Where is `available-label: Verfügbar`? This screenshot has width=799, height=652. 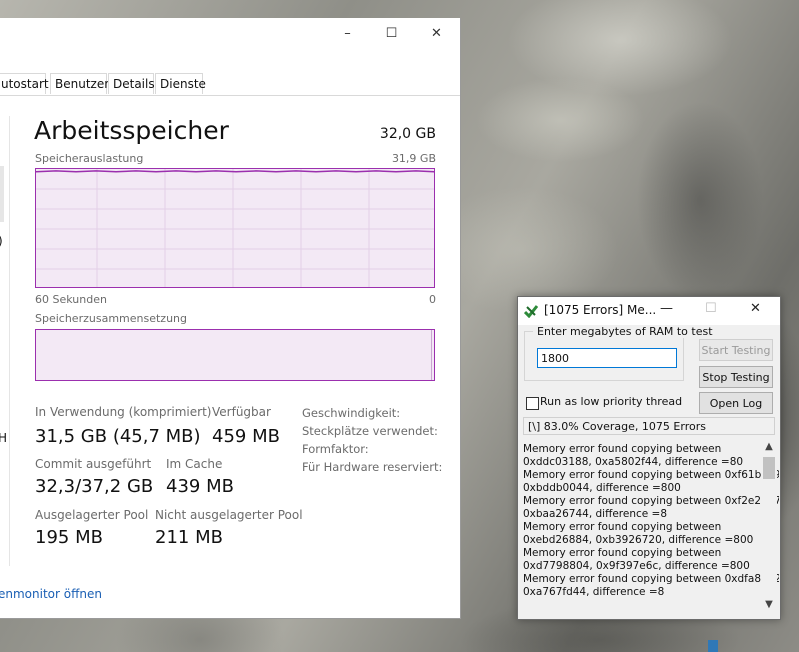 available-label: Verfügbar is located at coordinates (241, 412).